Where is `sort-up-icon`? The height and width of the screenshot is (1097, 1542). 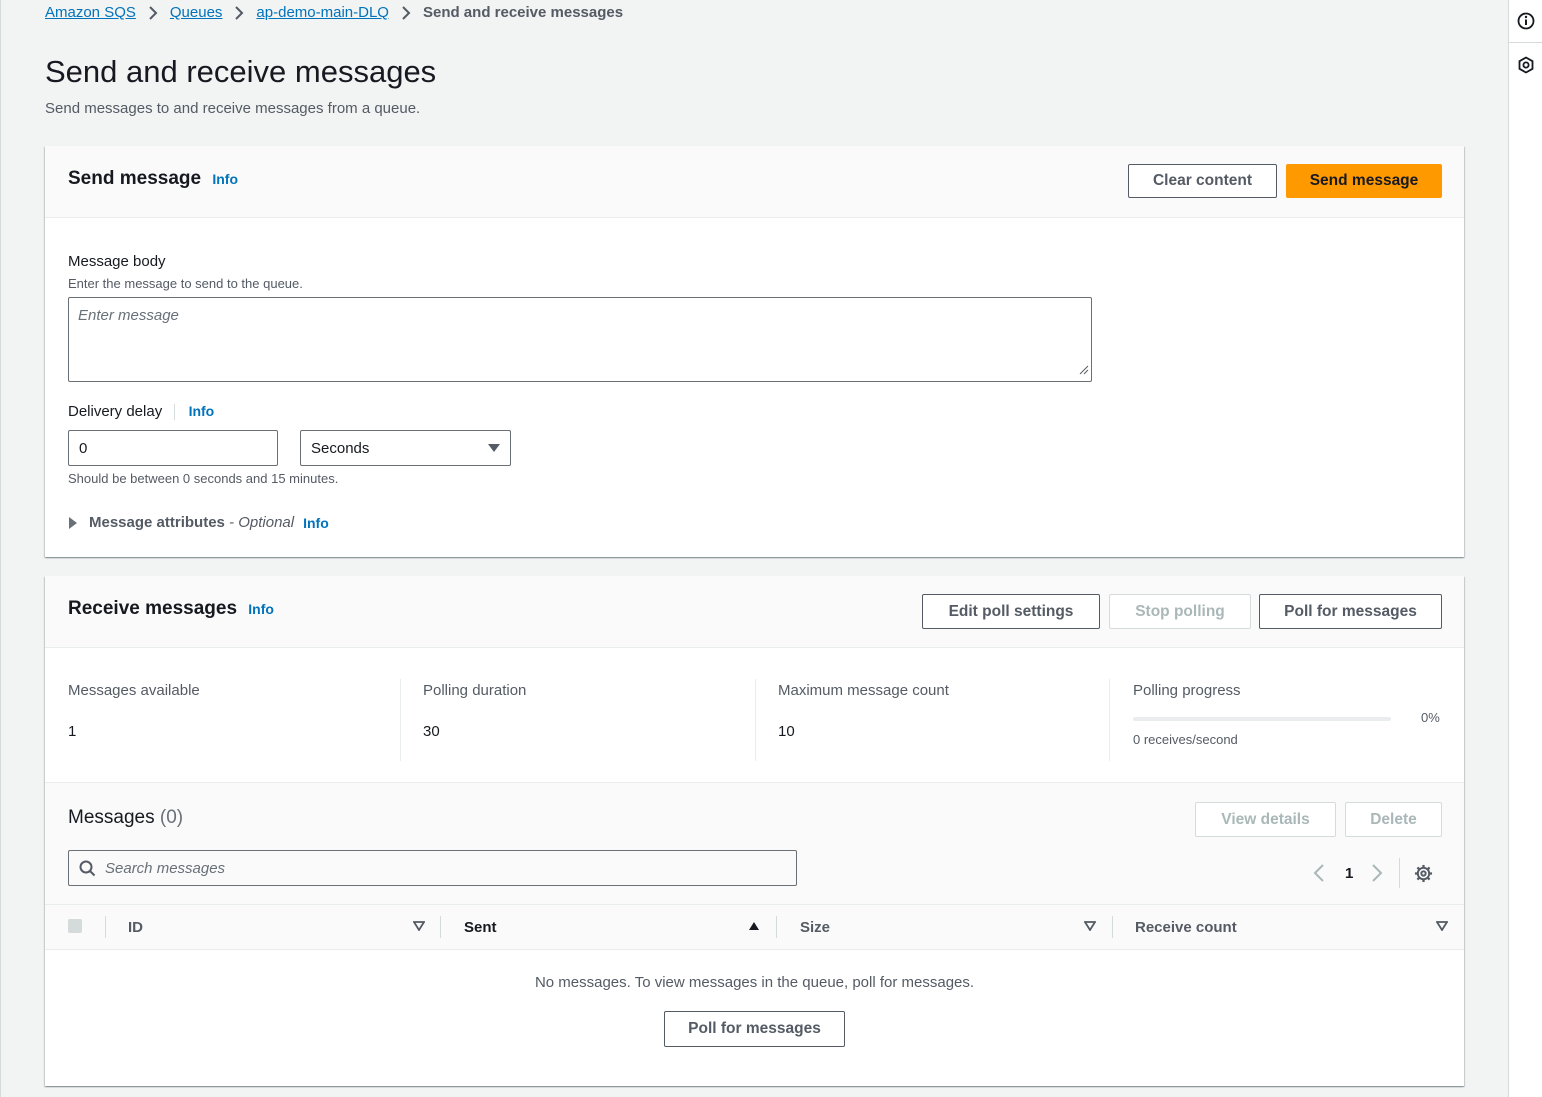 sort-up-icon is located at coordinates (754, 926).